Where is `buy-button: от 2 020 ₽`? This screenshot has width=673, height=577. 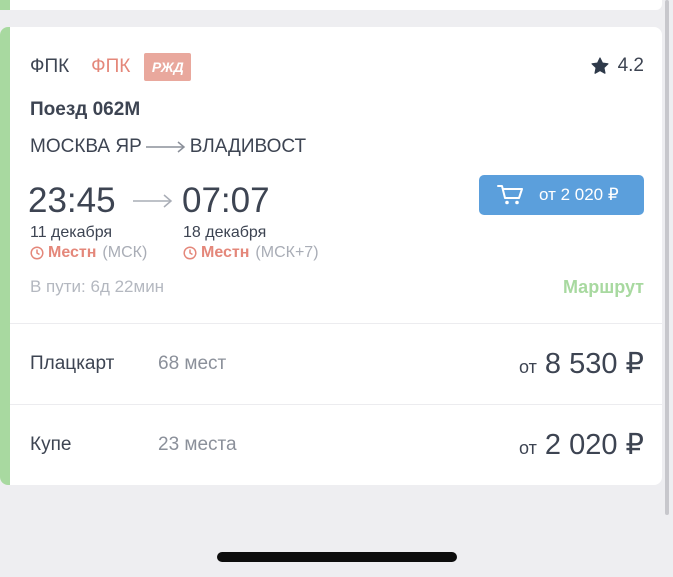 buy-button: от 2 020 ₽ is located at coordinates (561, 195).